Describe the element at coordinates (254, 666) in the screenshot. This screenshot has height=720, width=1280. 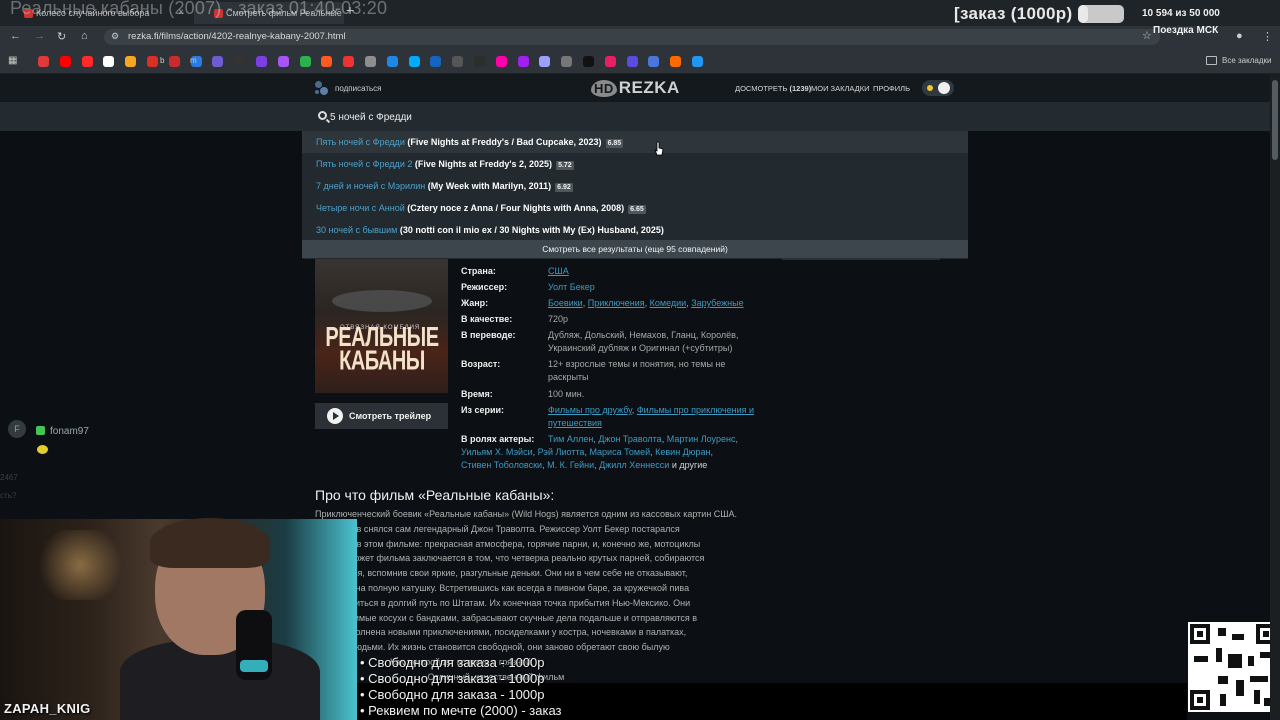
I see `microphone-light` at that location.